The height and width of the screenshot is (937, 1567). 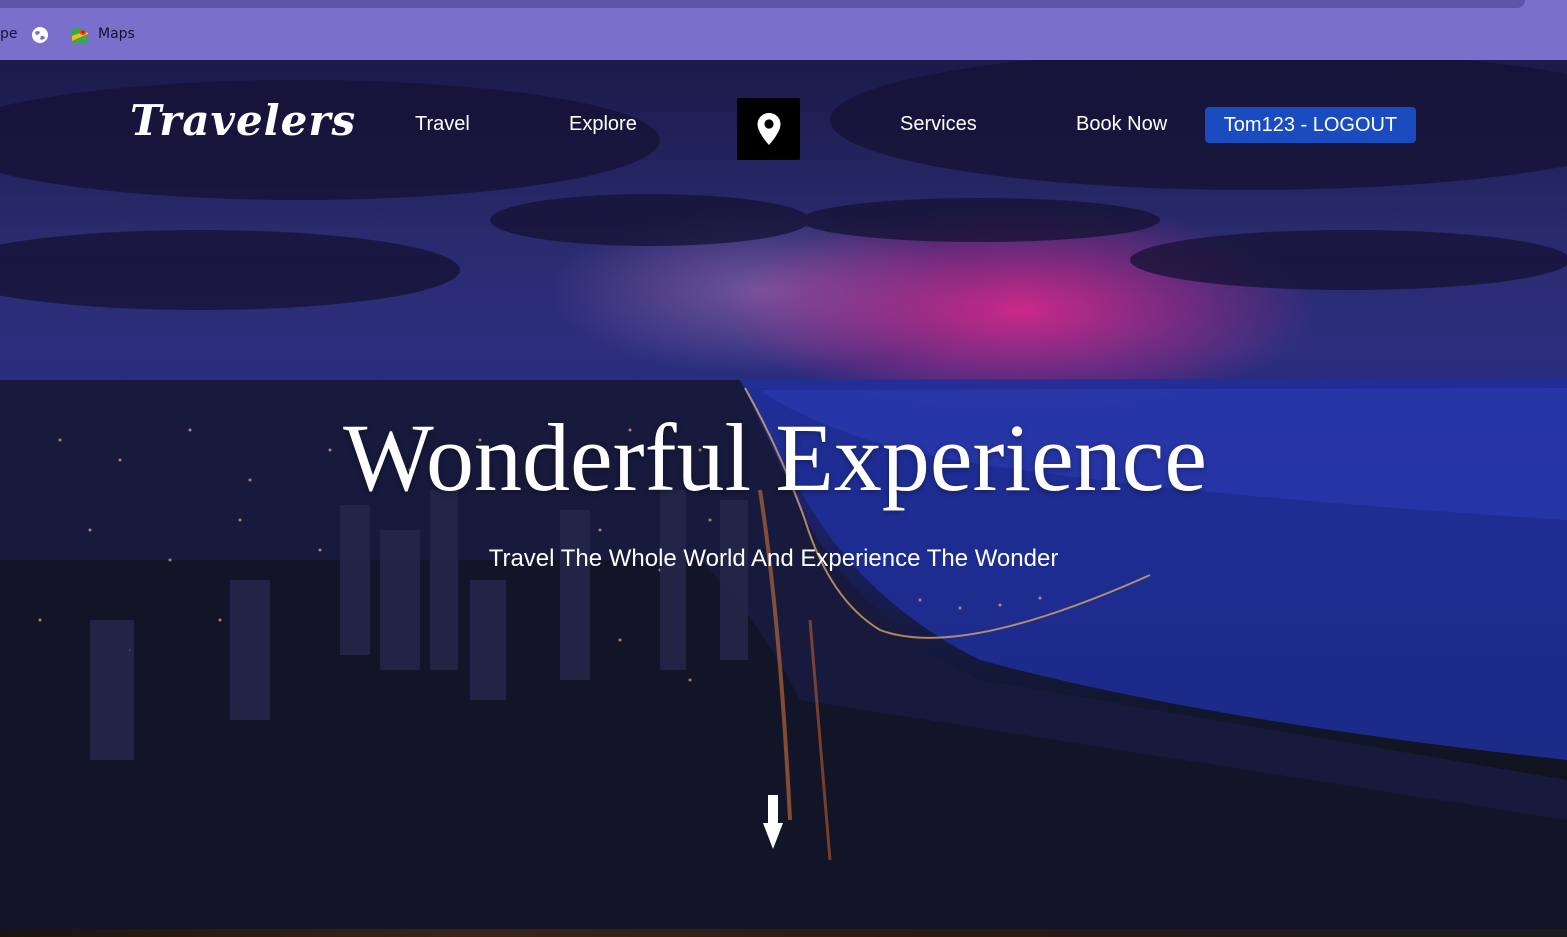 I want to click on bookmark-maps: Maps, so click(x=116, y=34).